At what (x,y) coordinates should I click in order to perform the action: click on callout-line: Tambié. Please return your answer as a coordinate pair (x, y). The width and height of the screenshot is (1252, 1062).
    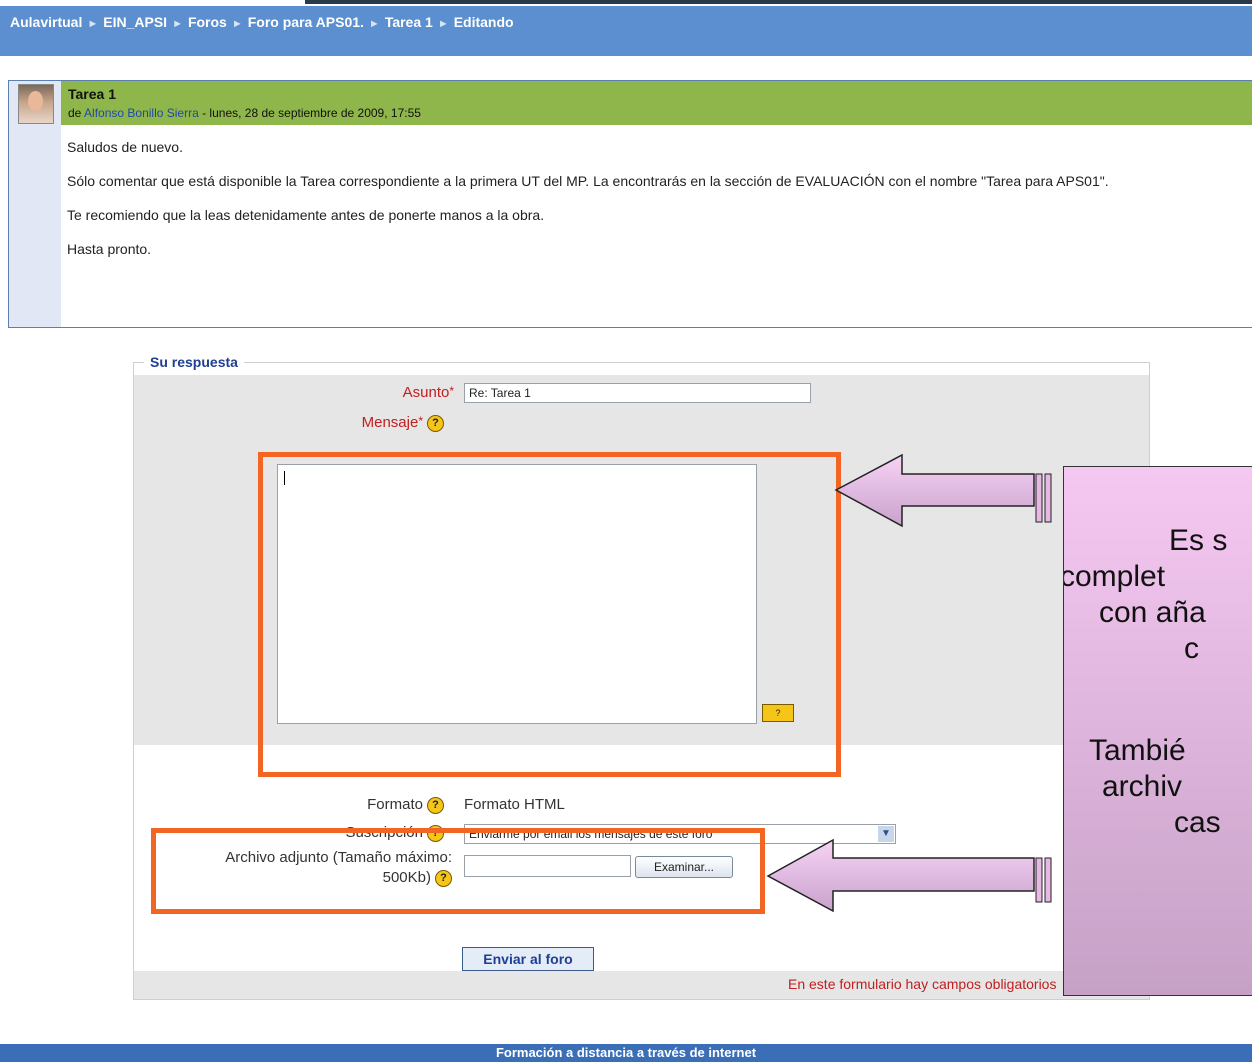
    Looking at the image, I should click on (1137, 750).